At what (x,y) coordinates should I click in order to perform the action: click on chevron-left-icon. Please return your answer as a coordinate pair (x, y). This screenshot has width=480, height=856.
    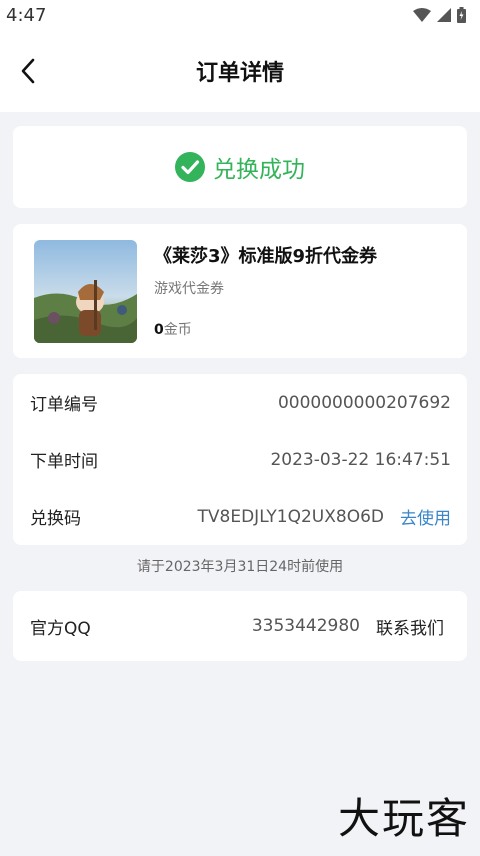
    Looking at the image, I should click on (28, 71).